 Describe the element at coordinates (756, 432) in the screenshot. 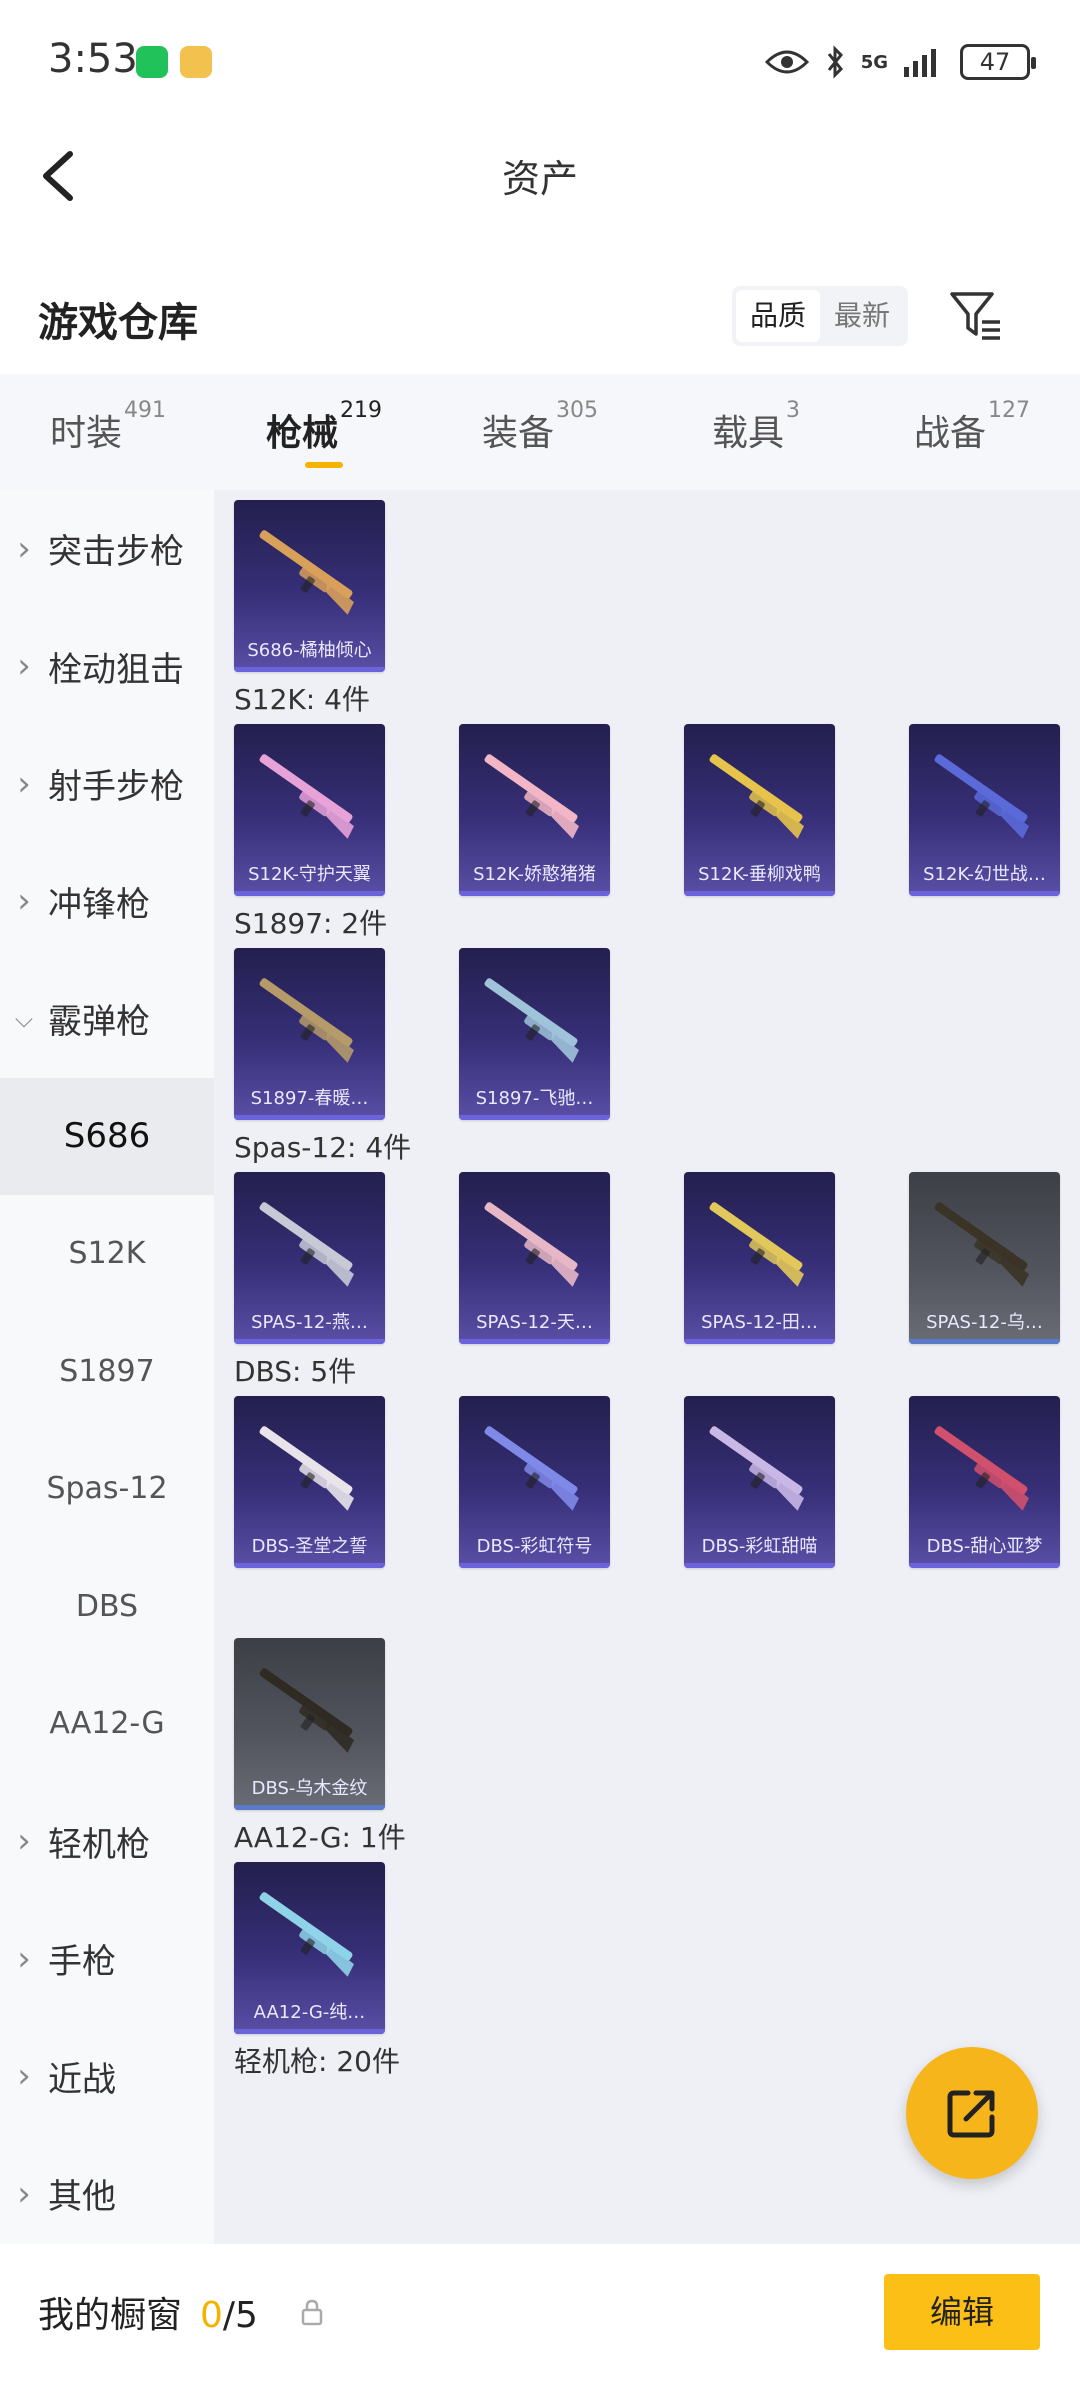

I see `tab-vehicles: 载具3` at that location.